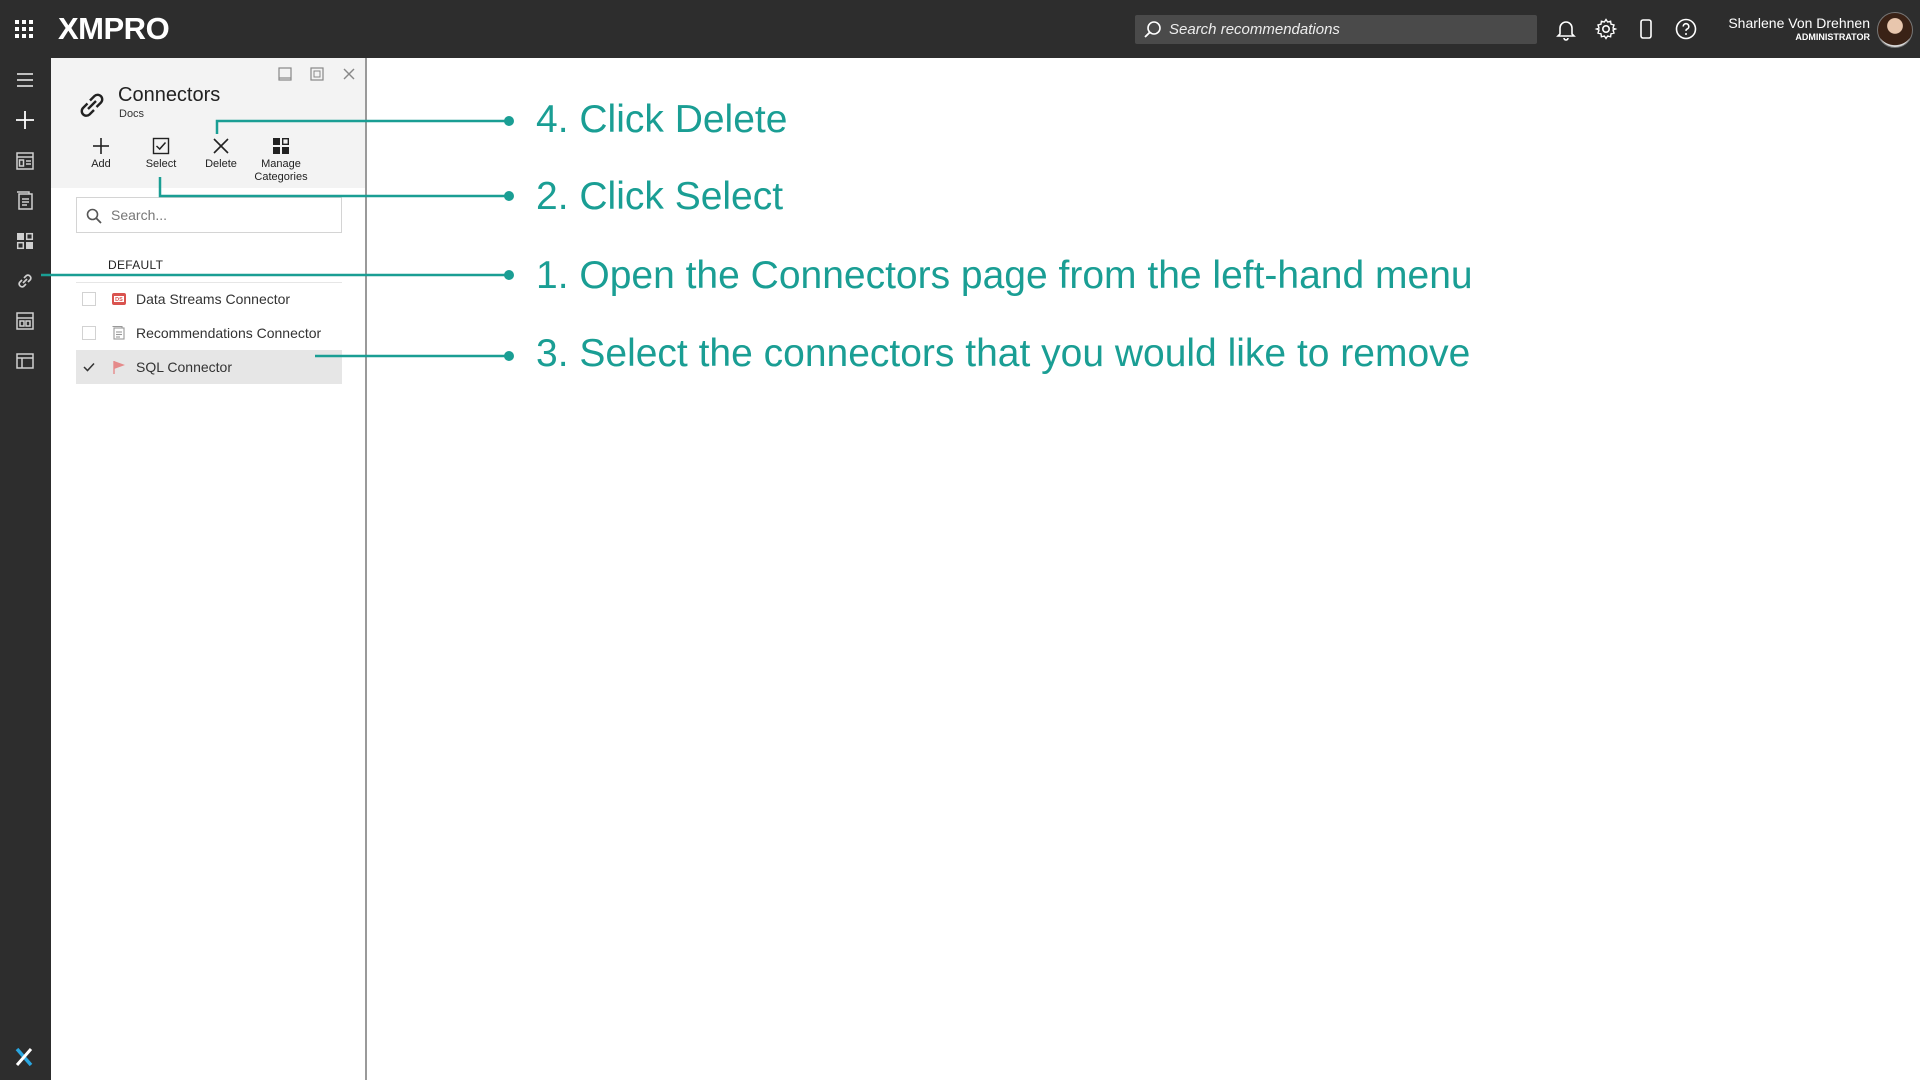 This screenshot has width=1920, height=1080. I want to click on recommendations-search, so click(1336, 29).